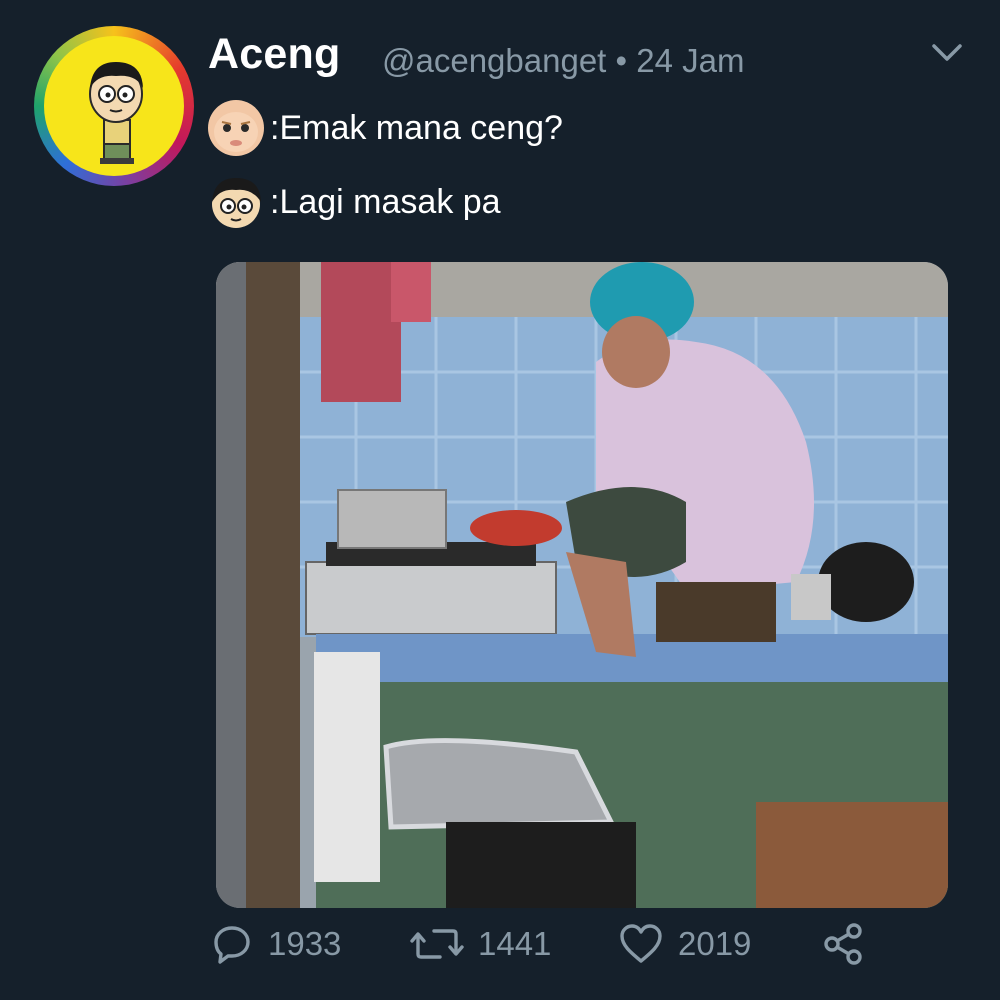 This screenshot has width=1000, height=1000. I want to click on share-button, so click(850, 944).